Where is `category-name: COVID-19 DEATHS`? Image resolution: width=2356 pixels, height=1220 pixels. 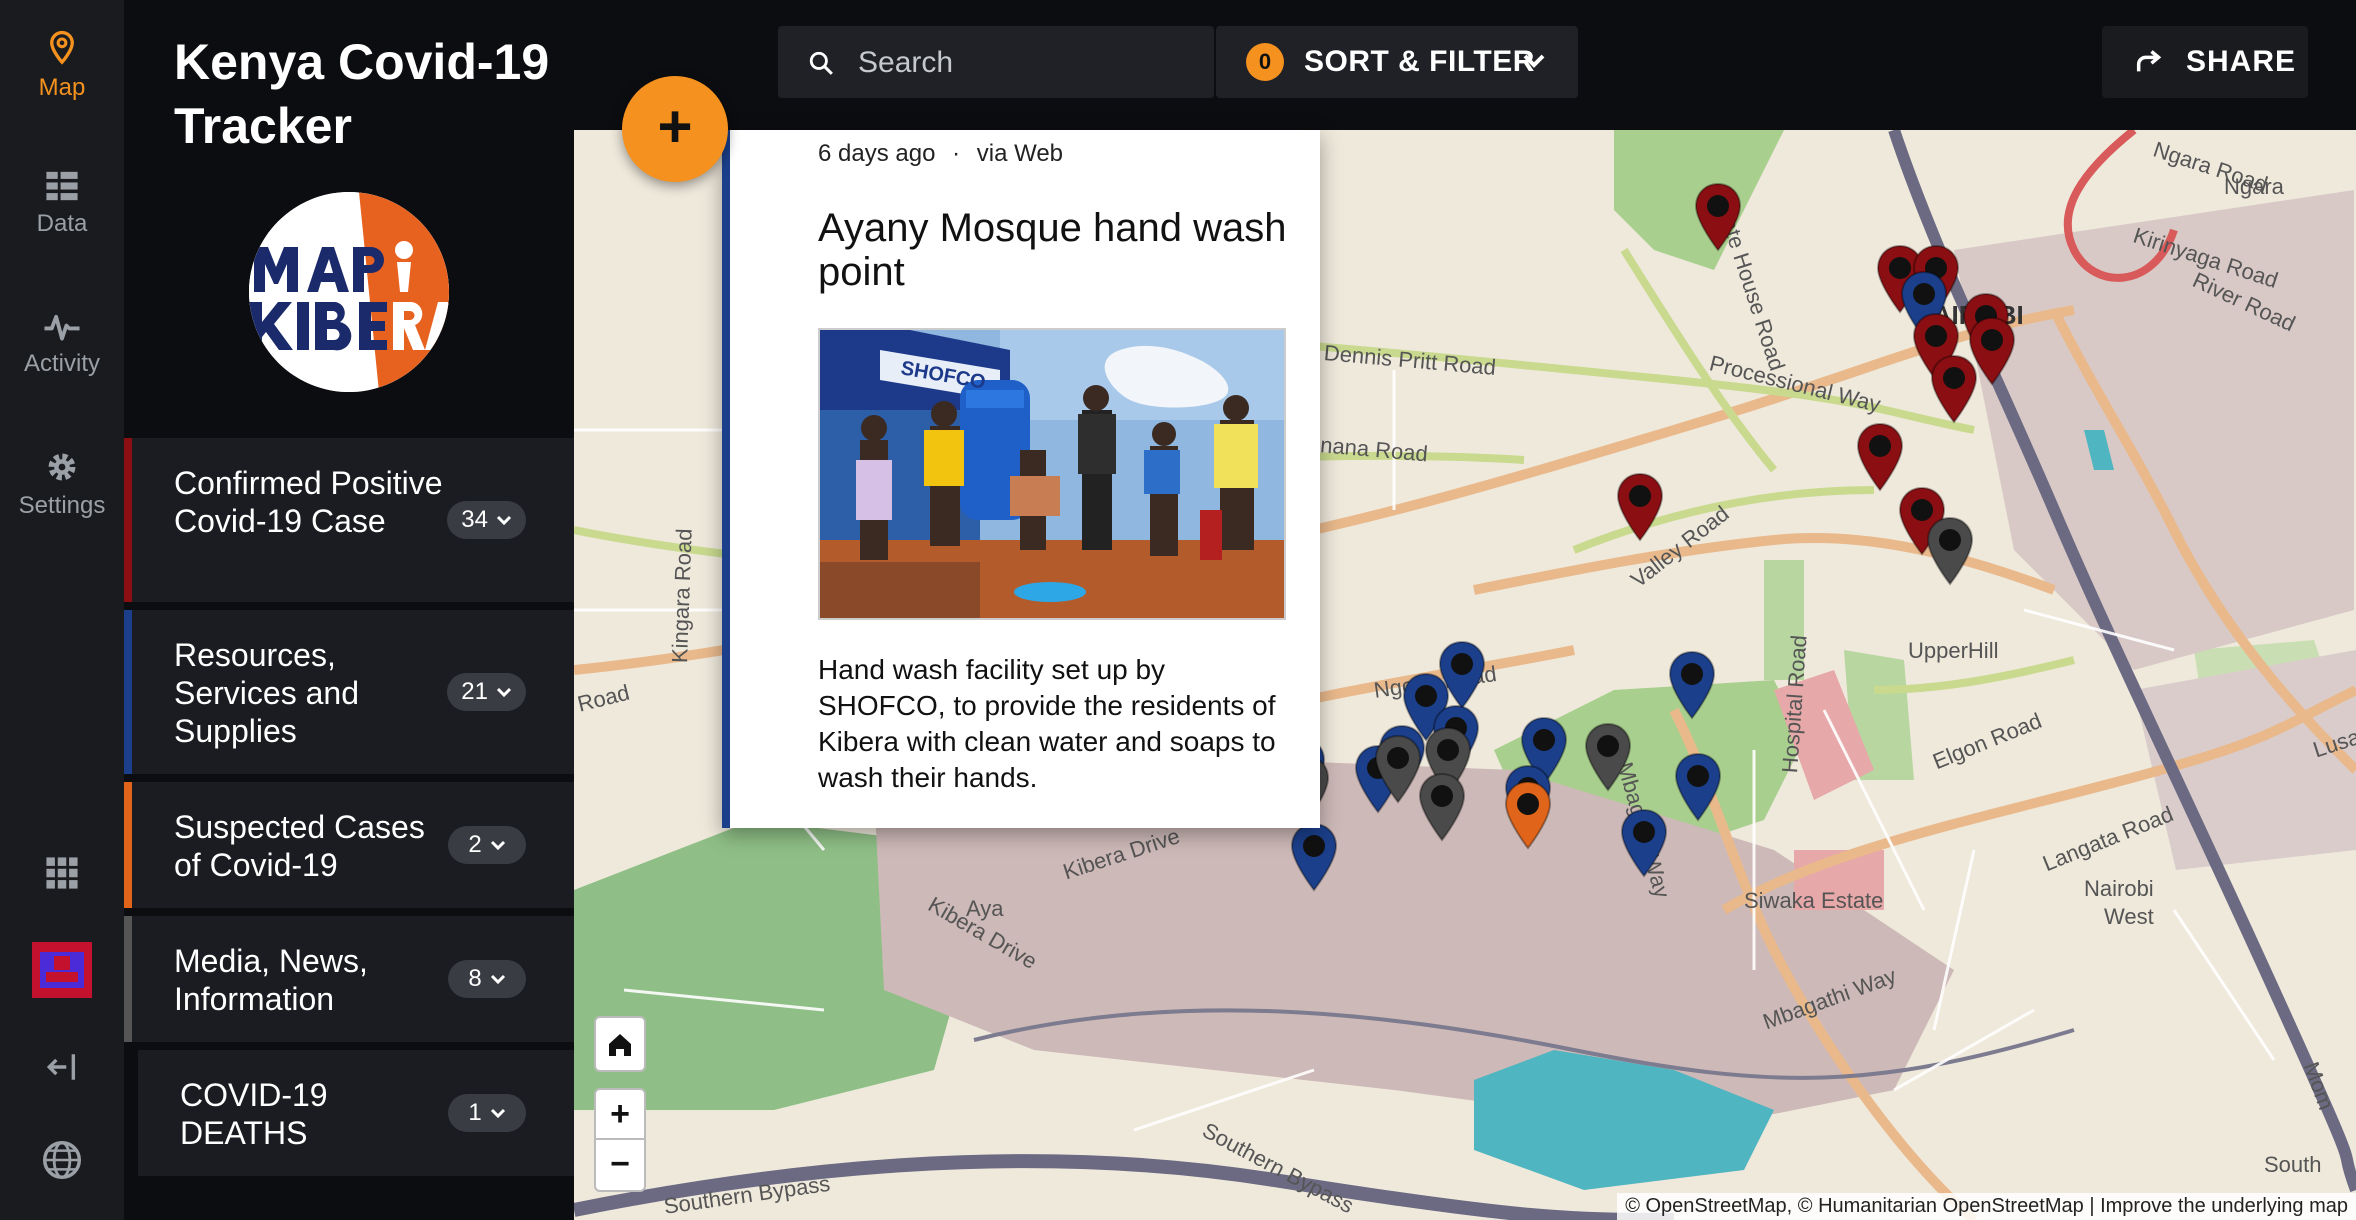
category-name: COVID-19 DEATHS is located at coordinates (254, 1114).